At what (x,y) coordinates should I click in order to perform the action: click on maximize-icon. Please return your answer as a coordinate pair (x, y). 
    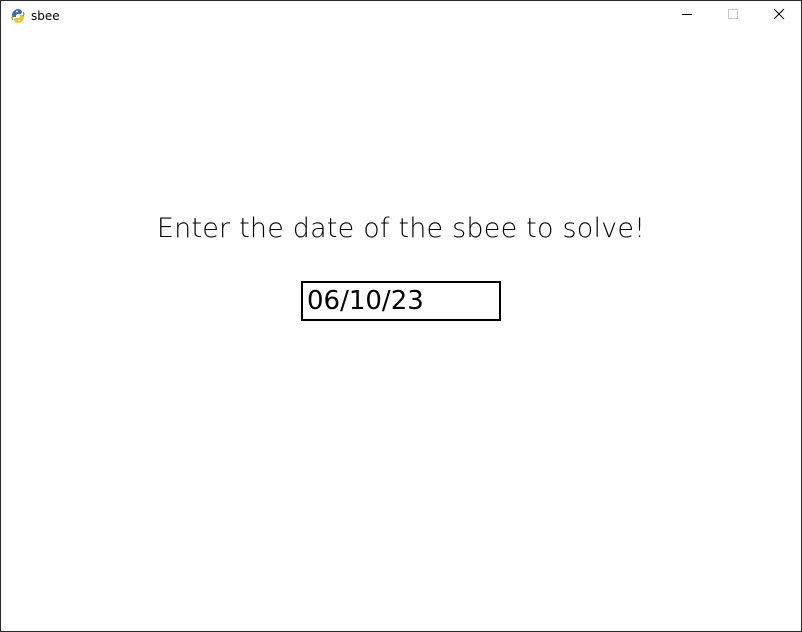
    Looking at the image, I should click on (733, 16).